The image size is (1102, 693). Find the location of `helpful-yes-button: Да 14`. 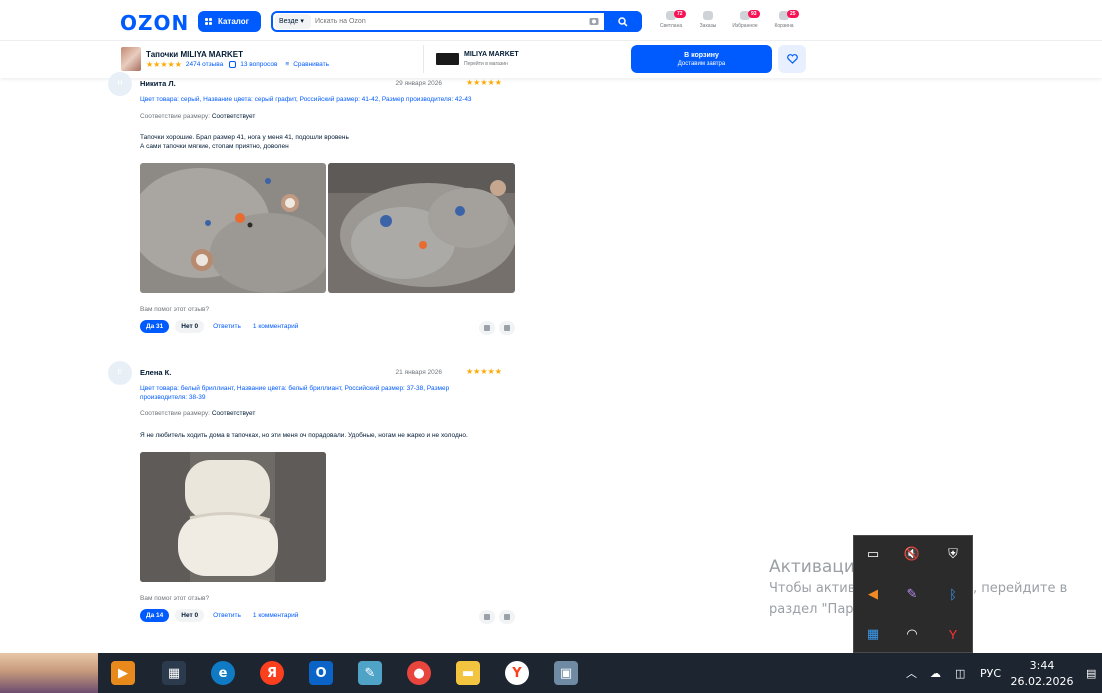

helpful-yes-button: Да 14 is located at coordinates (155, 615).